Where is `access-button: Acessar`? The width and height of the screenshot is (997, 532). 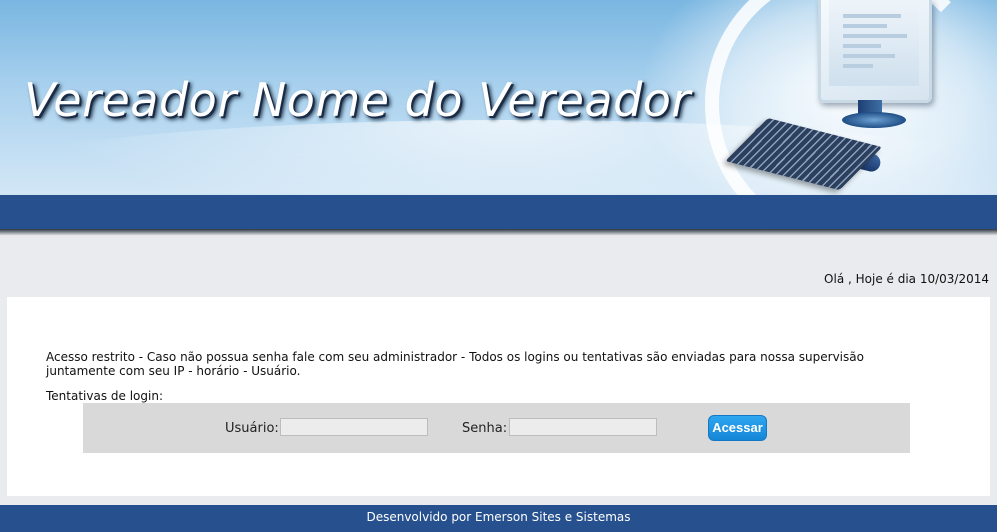 access-button: Acessar is located at coordinates (737, 428).